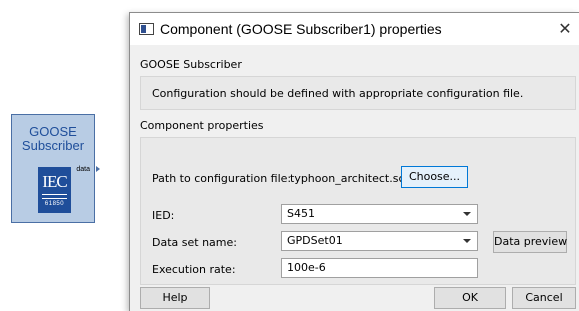  I want to click on help-button: Help, so click(175, 298).